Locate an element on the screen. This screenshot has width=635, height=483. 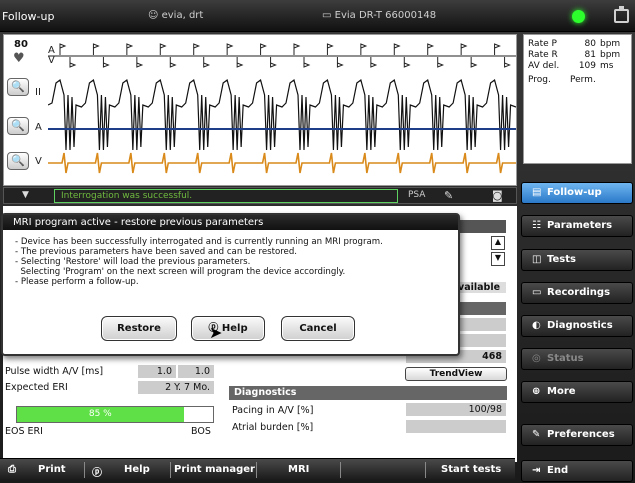
camera-icon: ◙ is located at coordinates (497, 195).